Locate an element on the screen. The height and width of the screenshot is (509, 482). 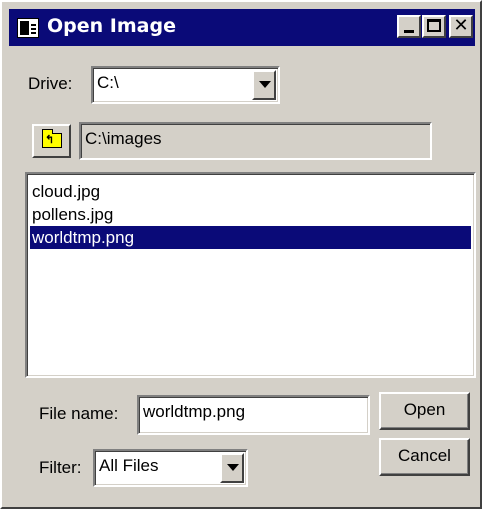
dialog-icon is located at coordinates (28, 28).